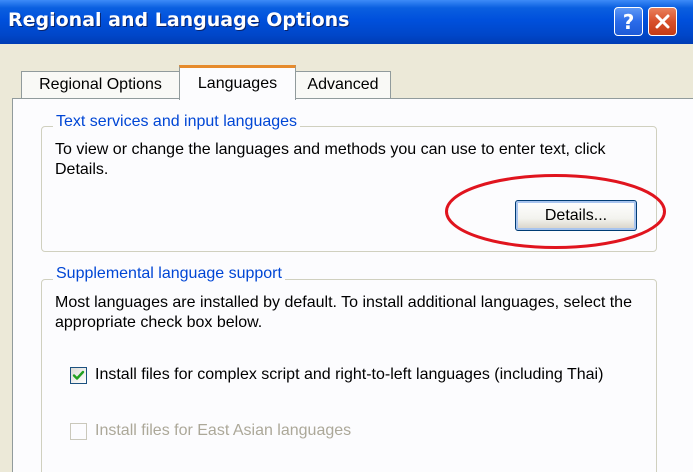 This screenshot has height=472, width=693. I want to click on east-asian-label: Install files for East Asian languages, so click(355, 431).